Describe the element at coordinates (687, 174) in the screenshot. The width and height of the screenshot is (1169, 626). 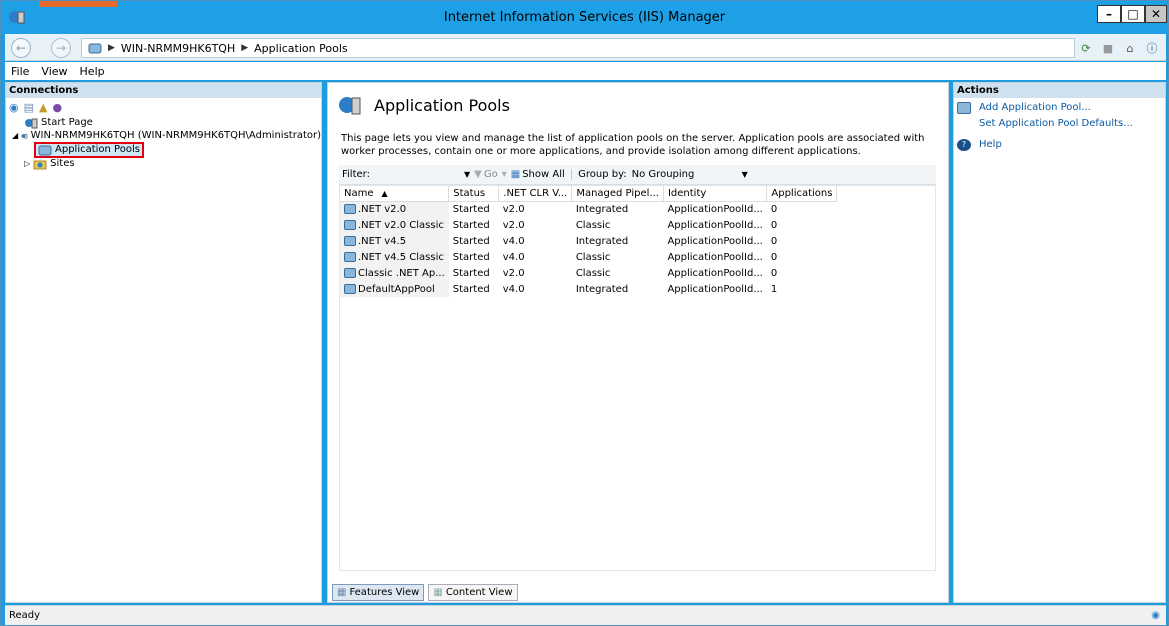
I see `group-by-select: No Grouping` at that location.